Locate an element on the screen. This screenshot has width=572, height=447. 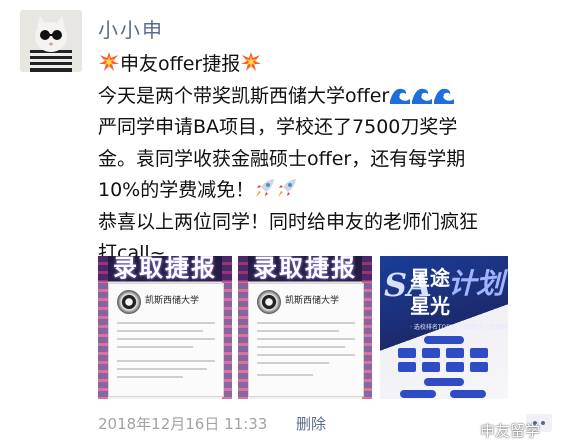
post-line-4: 金。袁同学收获金融硕士offer，还有每学期 is located at coordinates (282, 158).